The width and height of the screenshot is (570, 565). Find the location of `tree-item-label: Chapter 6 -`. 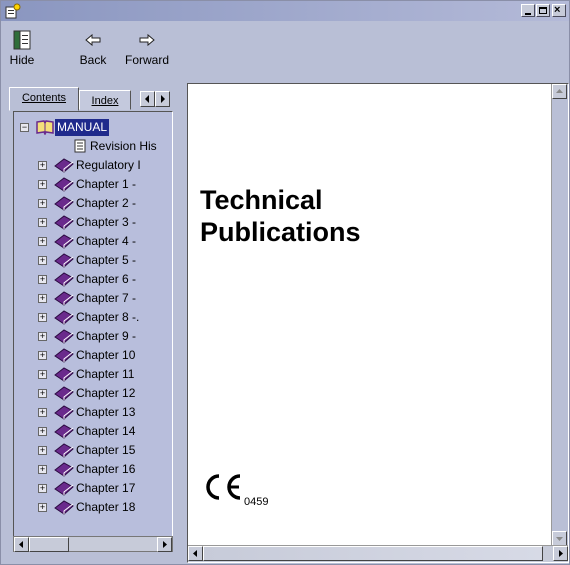

tree-item-label: Chapter 6 - is located at coordinates (106, 279).